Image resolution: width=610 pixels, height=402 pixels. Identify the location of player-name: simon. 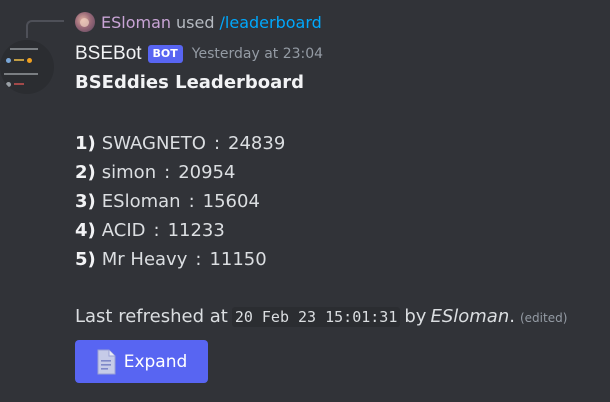
(129, 172).